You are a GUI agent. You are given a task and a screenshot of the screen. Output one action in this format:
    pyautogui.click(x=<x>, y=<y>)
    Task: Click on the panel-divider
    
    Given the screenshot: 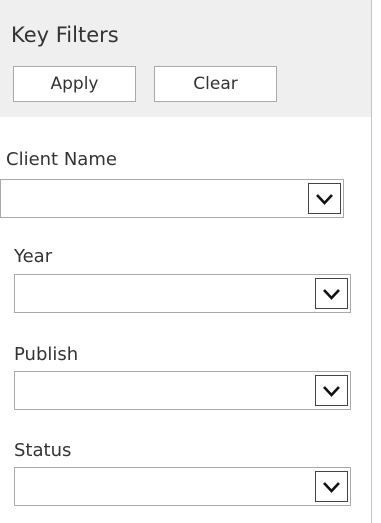 What is the action you would take?
    pyautogui.click(x=371, y=261)
    